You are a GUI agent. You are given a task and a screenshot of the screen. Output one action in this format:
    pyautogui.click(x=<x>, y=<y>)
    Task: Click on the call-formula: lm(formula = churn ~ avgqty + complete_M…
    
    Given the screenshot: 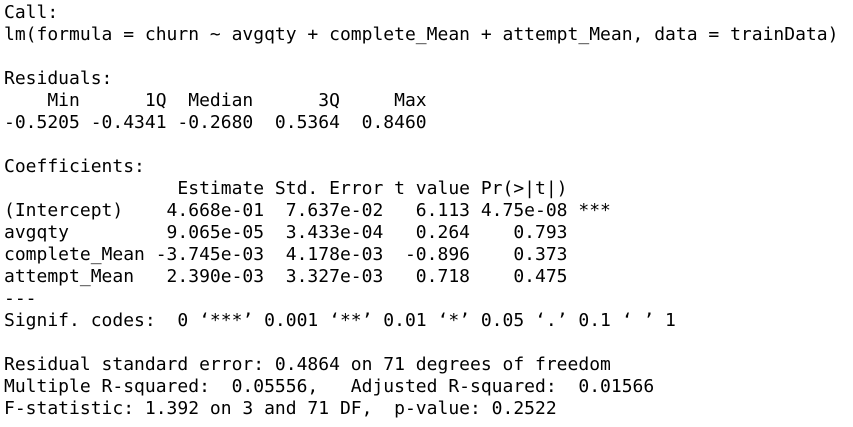 What is the action you would take?
    pyautogui.click(x=421, y=34)
    